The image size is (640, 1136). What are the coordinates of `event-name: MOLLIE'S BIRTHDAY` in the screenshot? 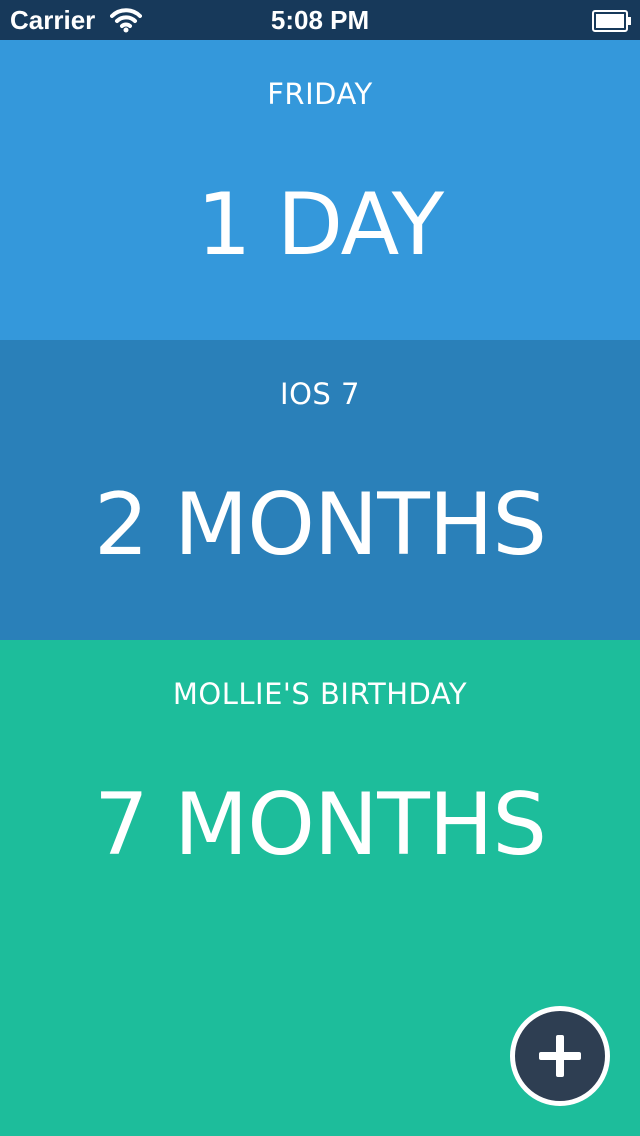 It's located at (320, 694).